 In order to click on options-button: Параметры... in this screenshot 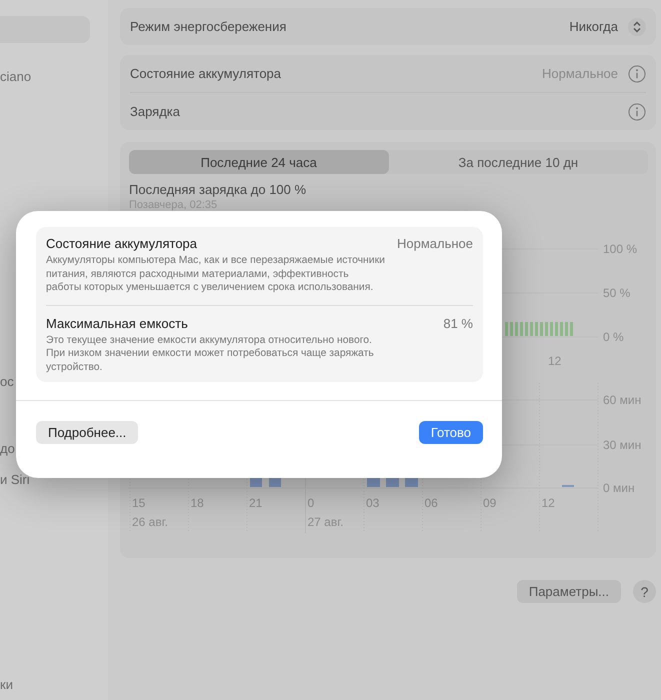, I will do `click(568, 591)`.